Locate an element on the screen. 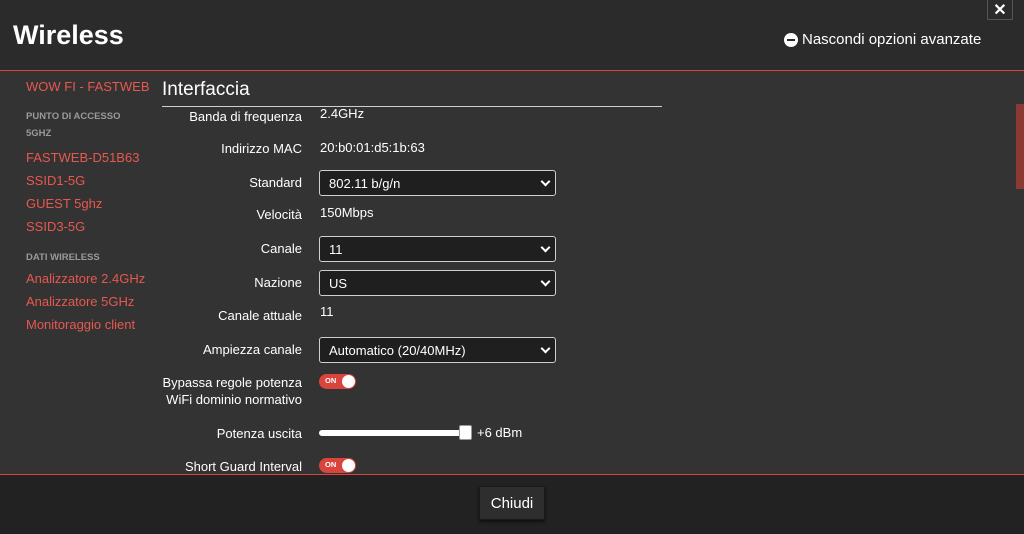  country-select: US is located at coordinates (437, 283).